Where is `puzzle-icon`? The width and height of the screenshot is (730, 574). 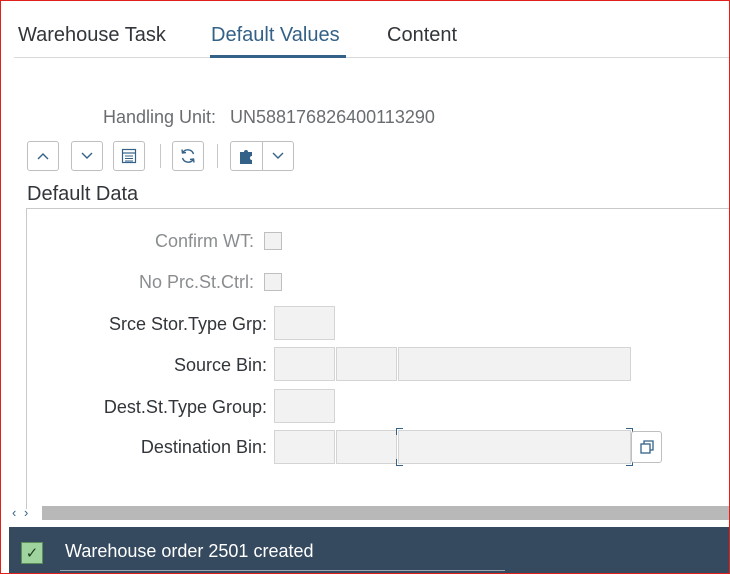 puzzle-icon is located at coordinates (245, 157).